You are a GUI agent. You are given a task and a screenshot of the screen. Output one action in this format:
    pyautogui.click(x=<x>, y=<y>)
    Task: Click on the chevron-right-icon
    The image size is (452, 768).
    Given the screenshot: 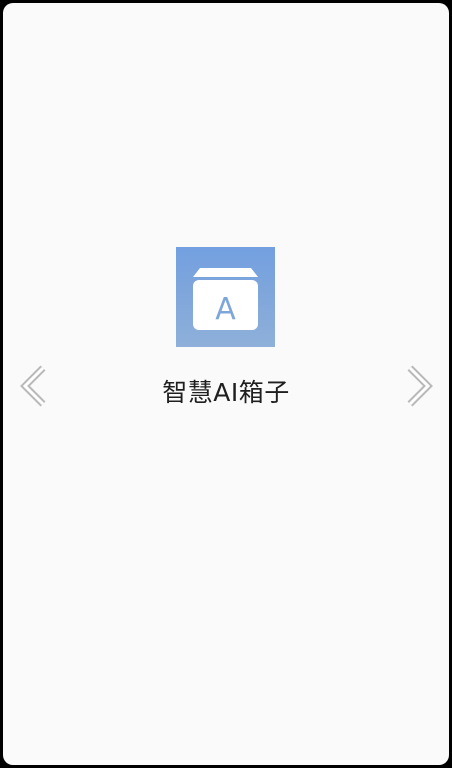 What is the action you would take?
    pyautogui.click(x=420, y=386)
    